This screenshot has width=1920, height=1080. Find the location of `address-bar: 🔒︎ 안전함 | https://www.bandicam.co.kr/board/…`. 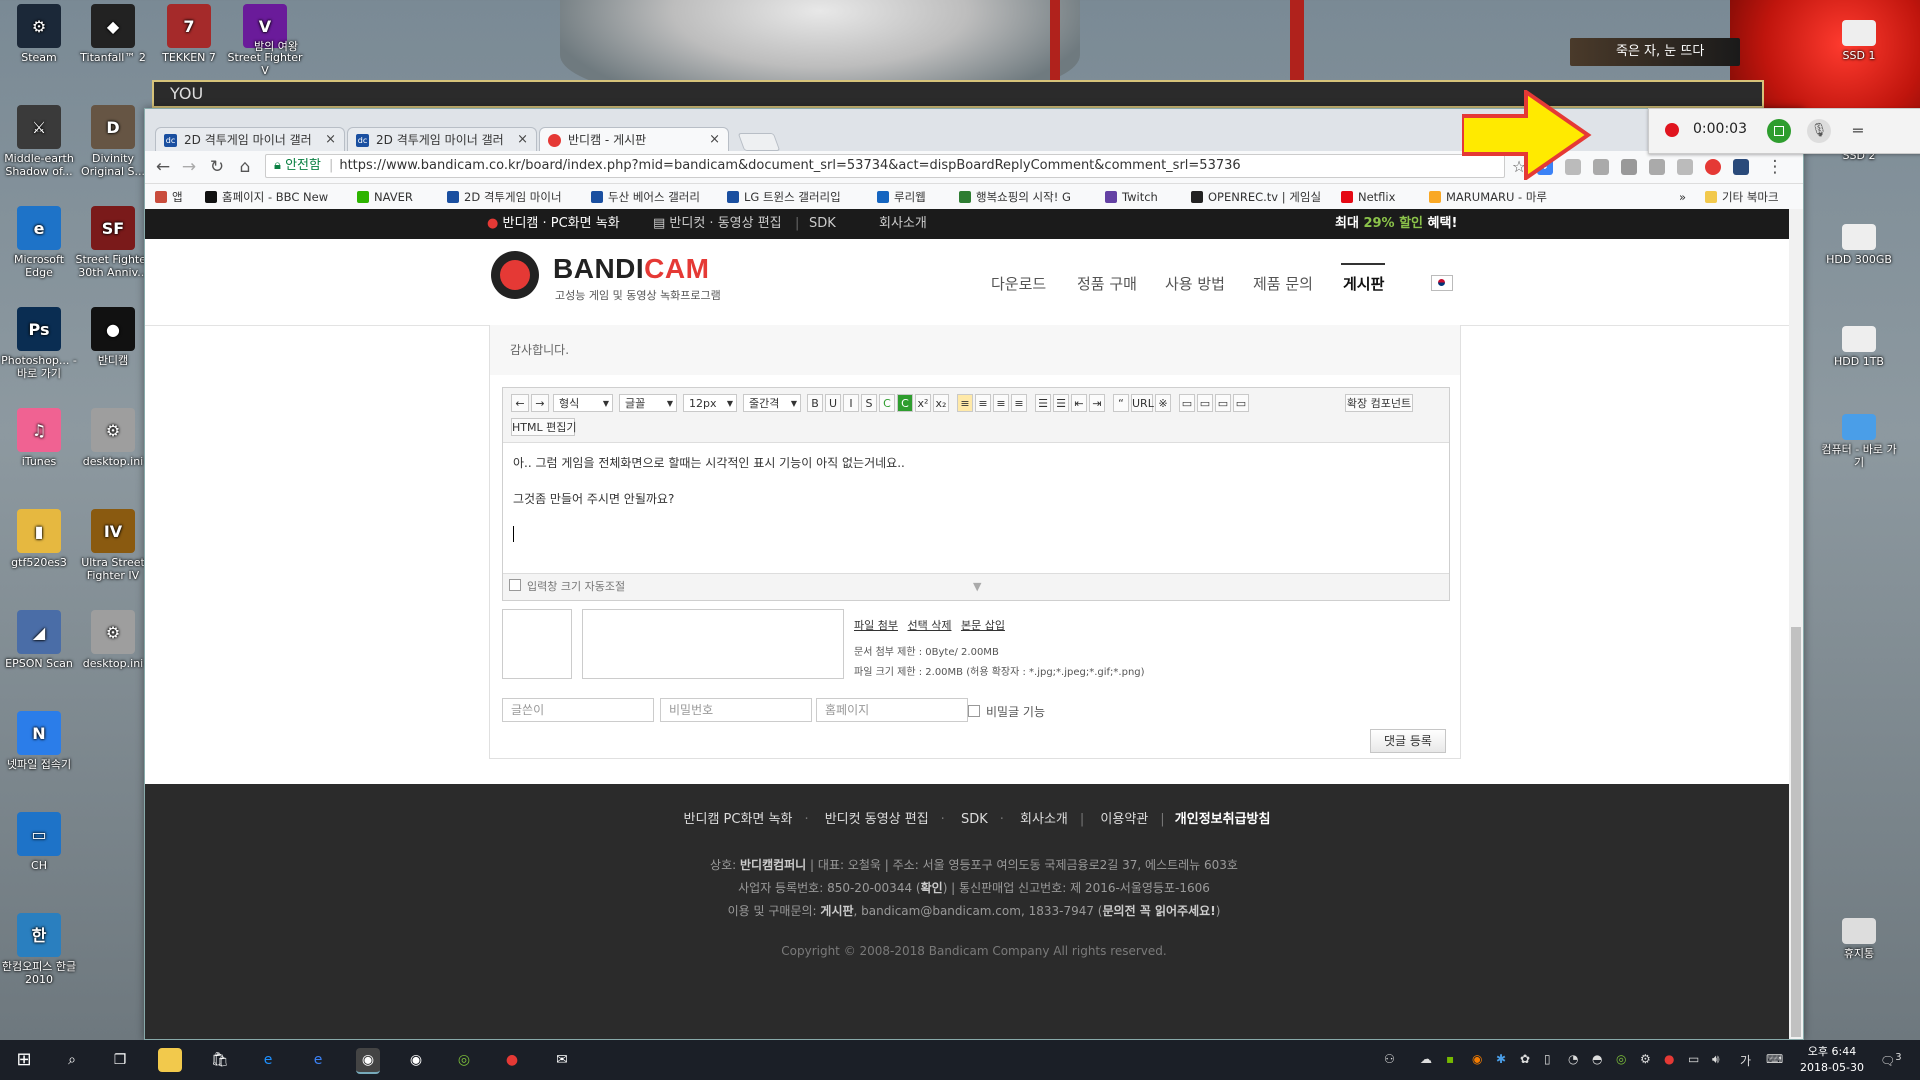

address-bar: 🔒︎ 안전함 | https://www.bandicam.co.kr/board/… is located at coordinates (885, 166).